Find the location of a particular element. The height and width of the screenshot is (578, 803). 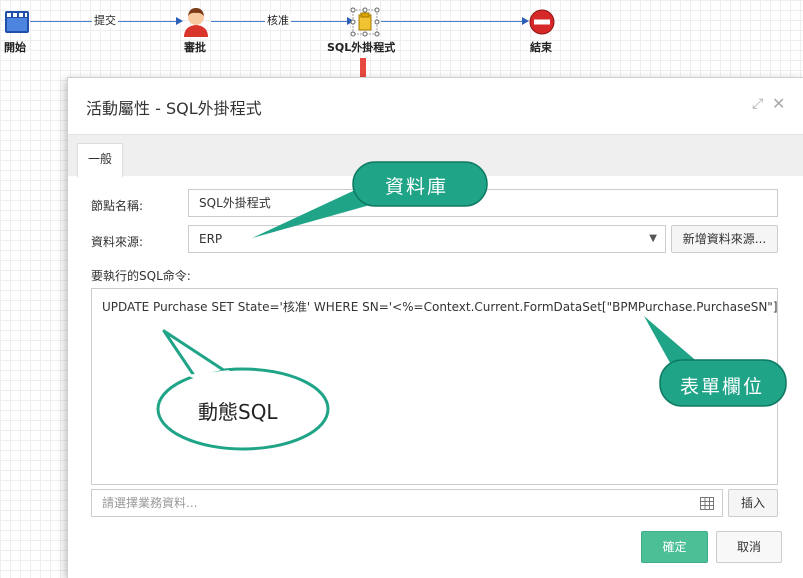

sql-plugin-icon is located at coordinates (365, 22).